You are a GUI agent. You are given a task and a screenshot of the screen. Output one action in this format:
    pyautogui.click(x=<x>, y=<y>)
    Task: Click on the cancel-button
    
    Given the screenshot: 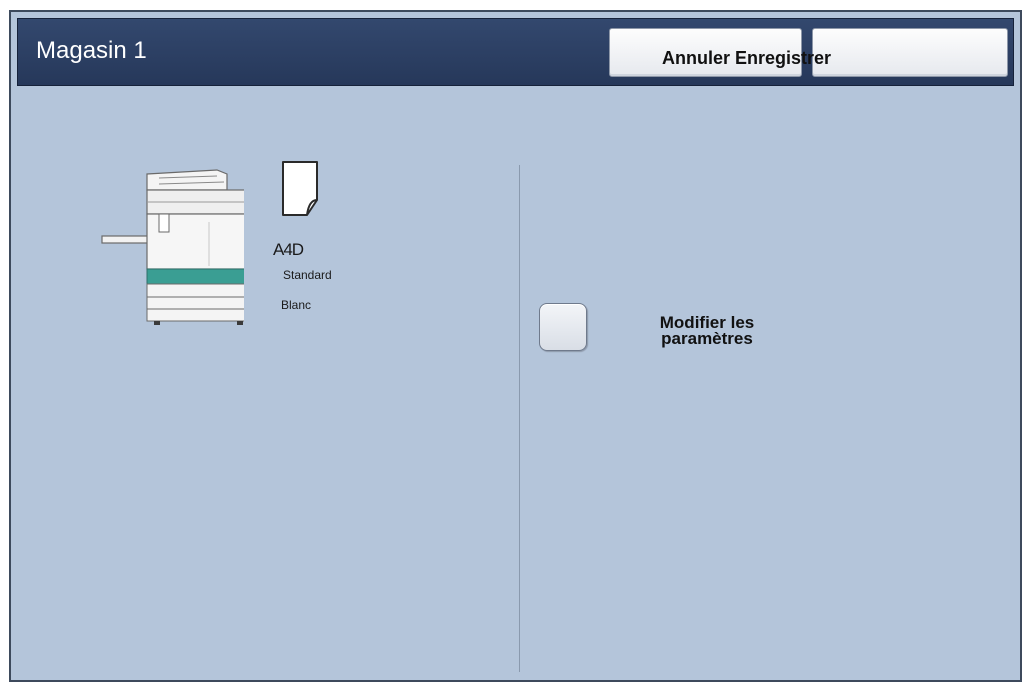 What is the action you would take?
    pyautogui.click(x=705, y=52)
    